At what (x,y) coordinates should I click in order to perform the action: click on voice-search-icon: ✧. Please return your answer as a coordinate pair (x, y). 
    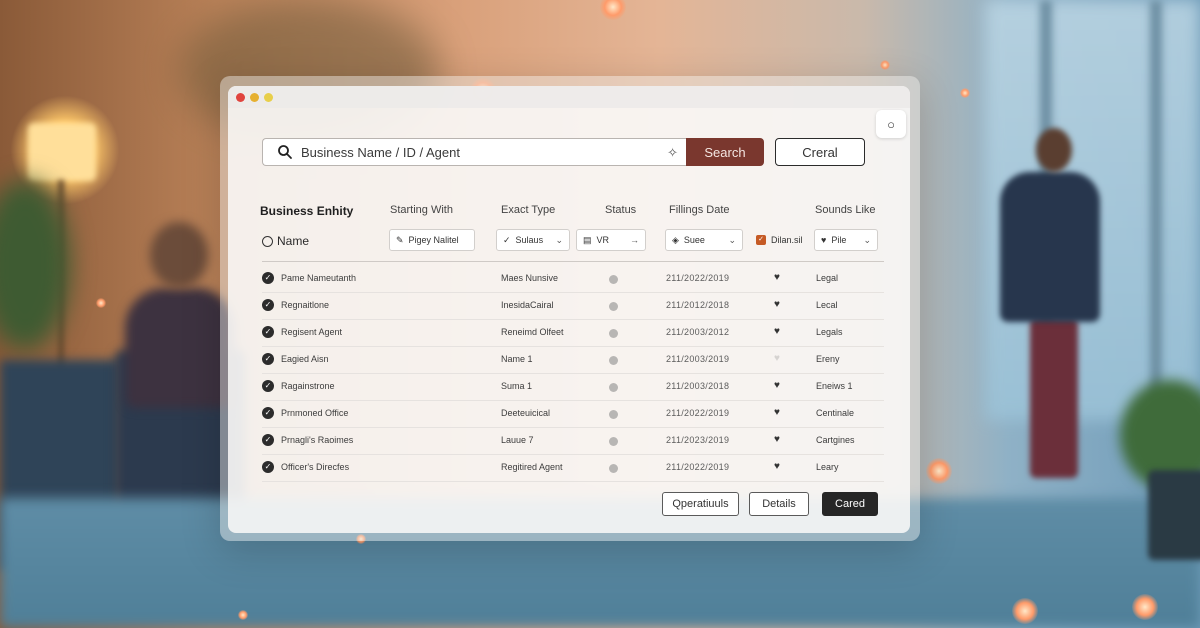
    Looking at the image, I should click on (672, 153).